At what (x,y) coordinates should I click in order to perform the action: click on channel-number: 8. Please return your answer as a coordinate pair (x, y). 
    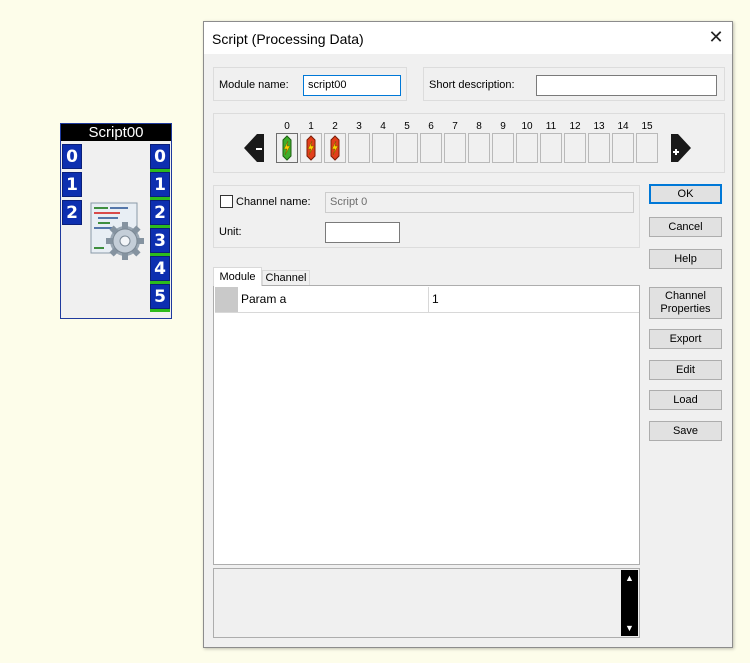
    Looking at the image, I should click on (479, 126).